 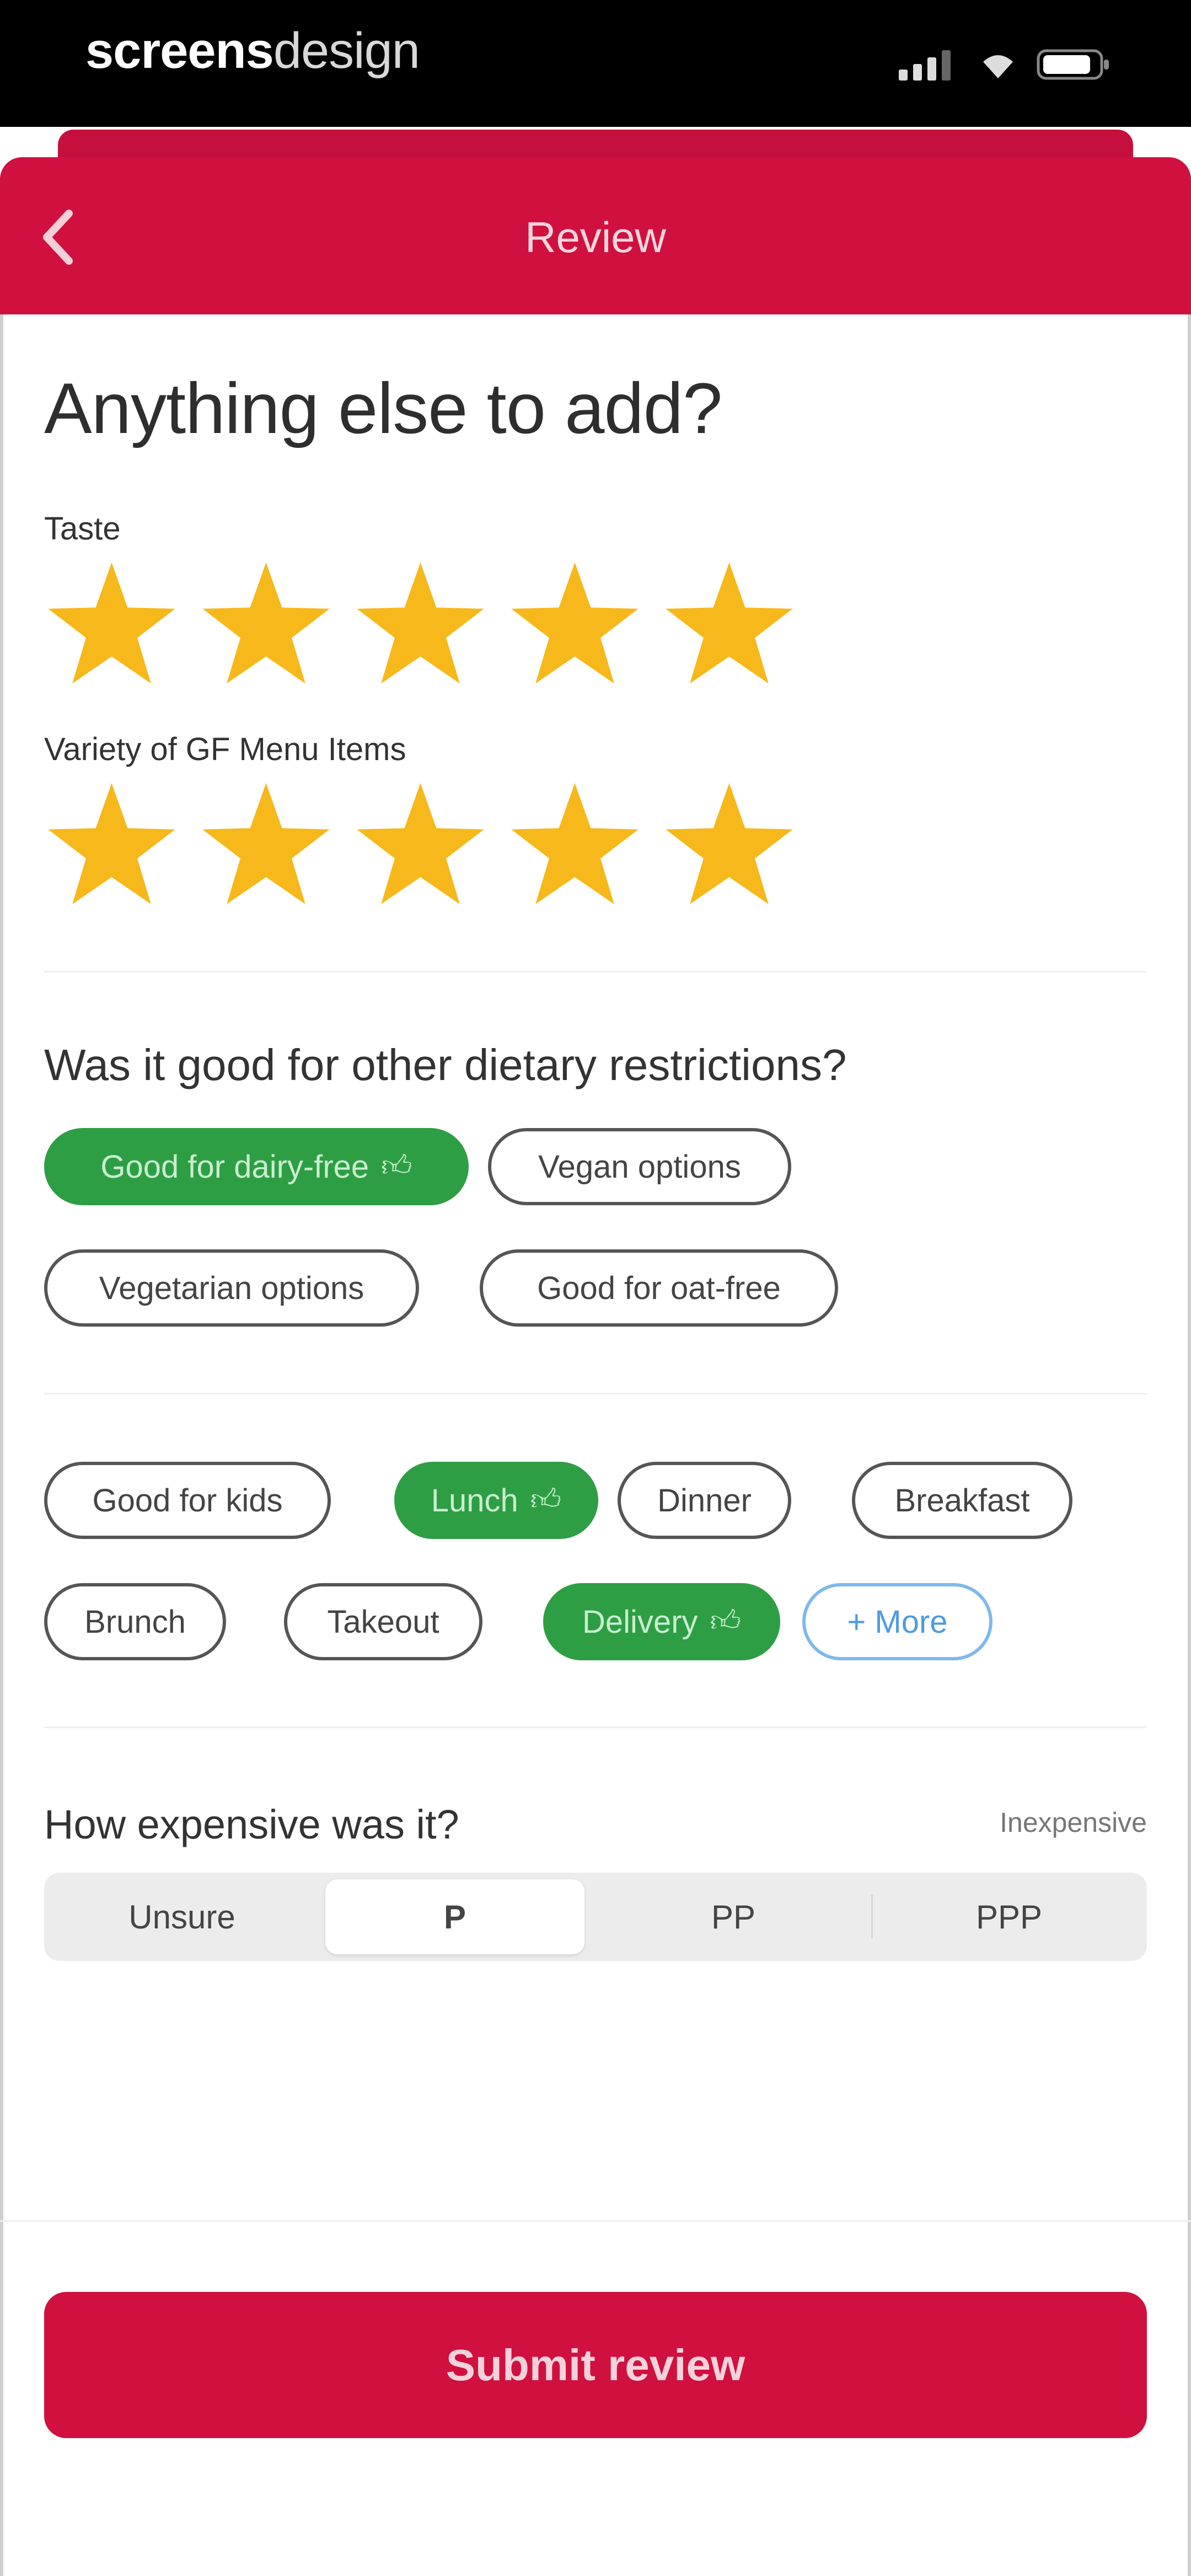 What do you see at coordinates (1, 1445) in the screenshot?
I see `page-border-left` at bounding box center [1, 1445].